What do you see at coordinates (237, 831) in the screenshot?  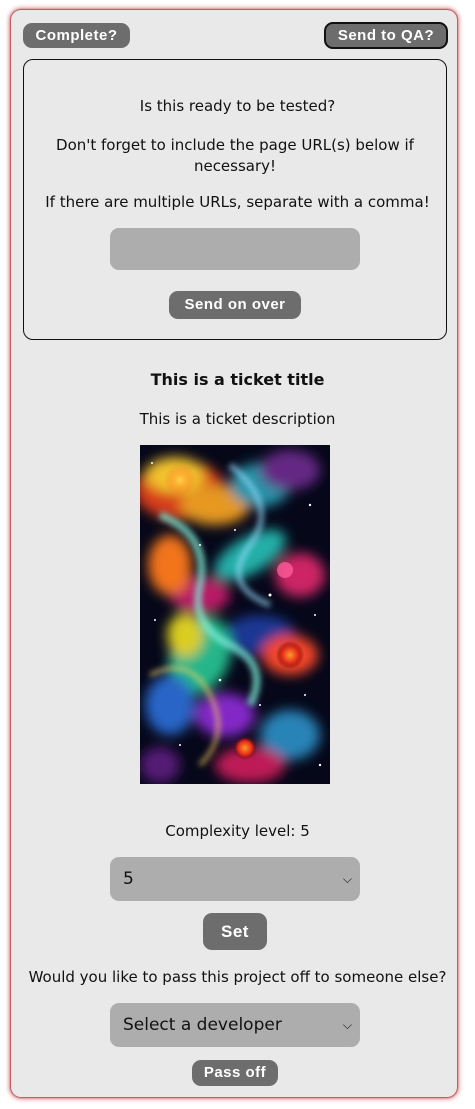 I see `complexity-label: Complexity level: 5` at bounding box center [237, 831].